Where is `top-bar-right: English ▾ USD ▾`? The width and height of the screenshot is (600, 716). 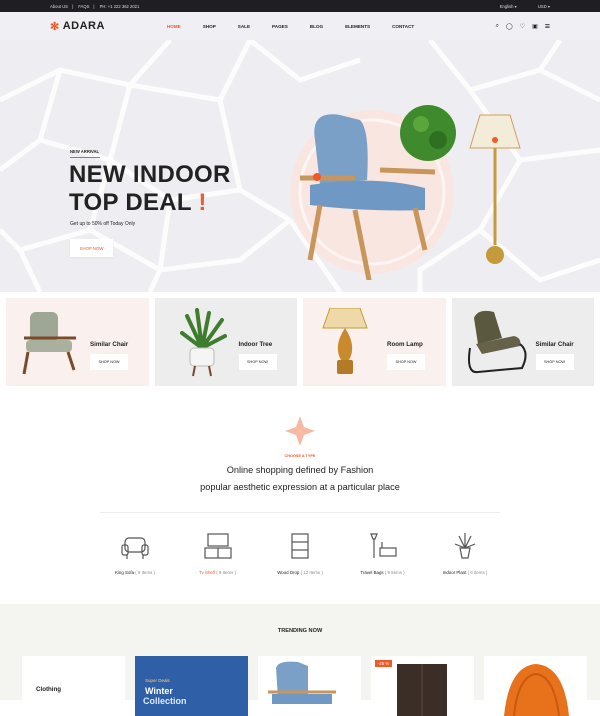
top-bar-right: English ▾ USD ▾ is located at coordinates (515, 6).